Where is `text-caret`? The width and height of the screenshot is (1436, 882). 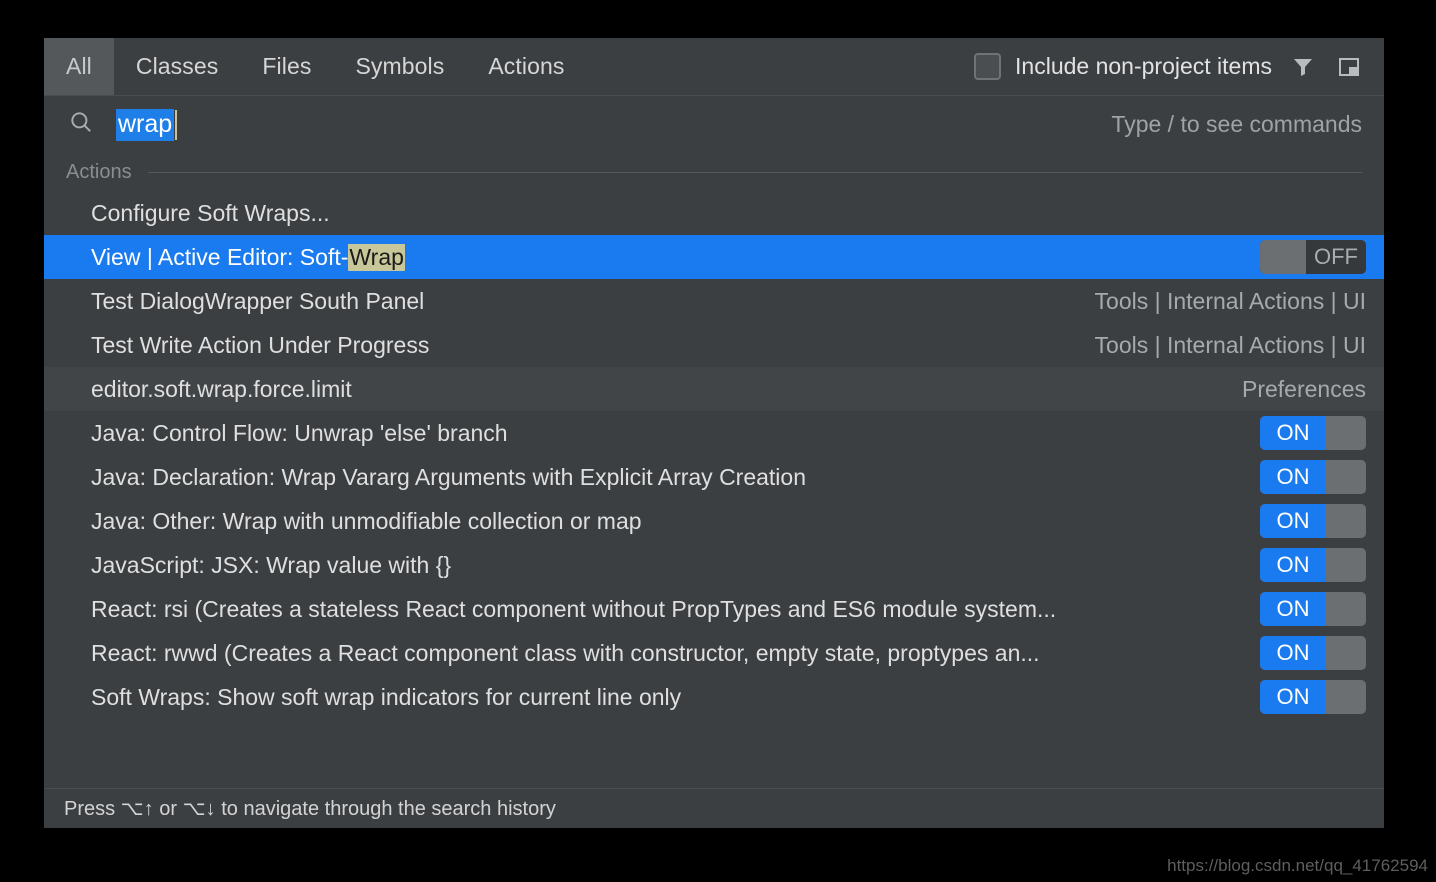 text-caret is located at coordinates (176, 124).